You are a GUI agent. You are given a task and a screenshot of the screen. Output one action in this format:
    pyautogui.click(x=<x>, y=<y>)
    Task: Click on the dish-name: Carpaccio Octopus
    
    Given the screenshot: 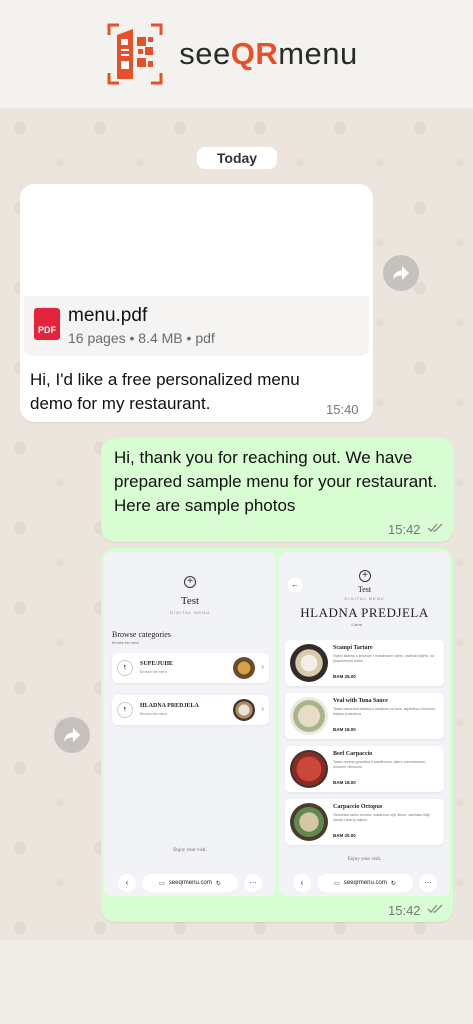 What is the action you would take?
    pyautogui.click(x=358, y=807)
    